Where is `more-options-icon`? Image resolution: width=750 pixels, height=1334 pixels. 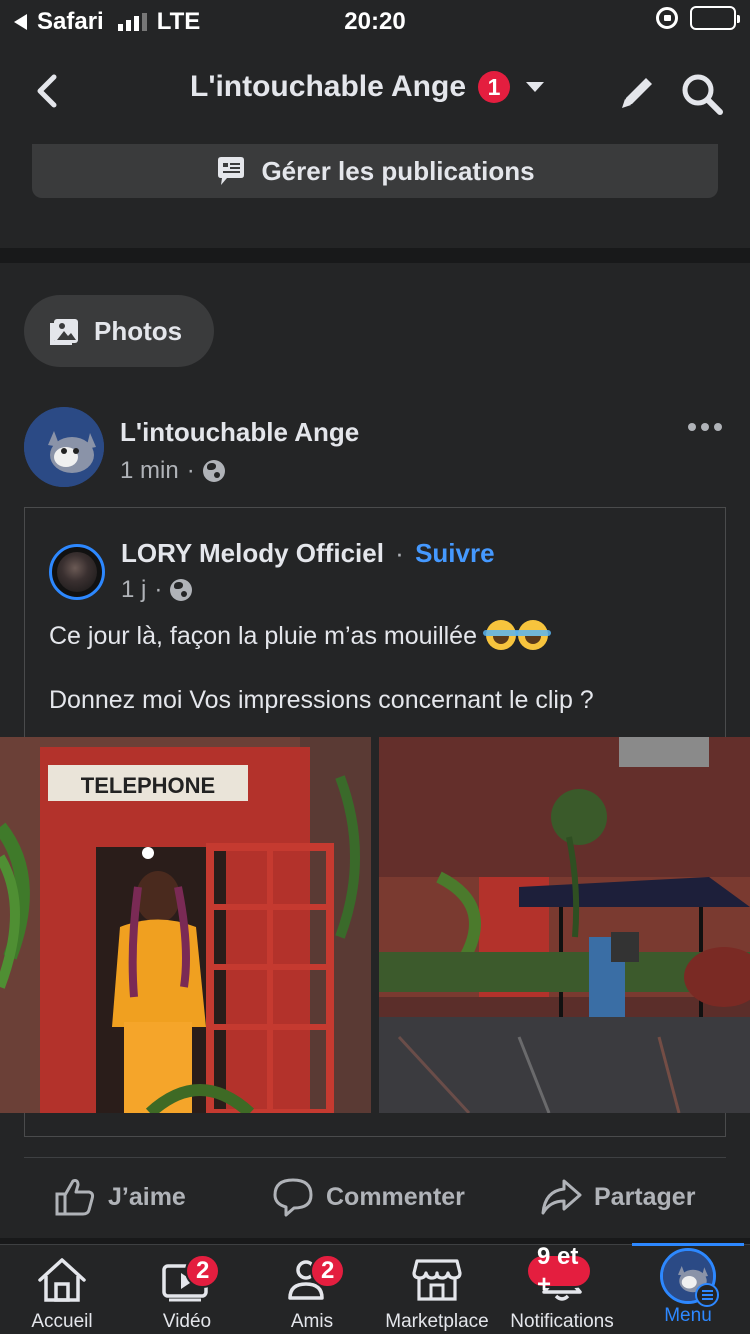 more-options-icon is located at coordinates (705, 427).